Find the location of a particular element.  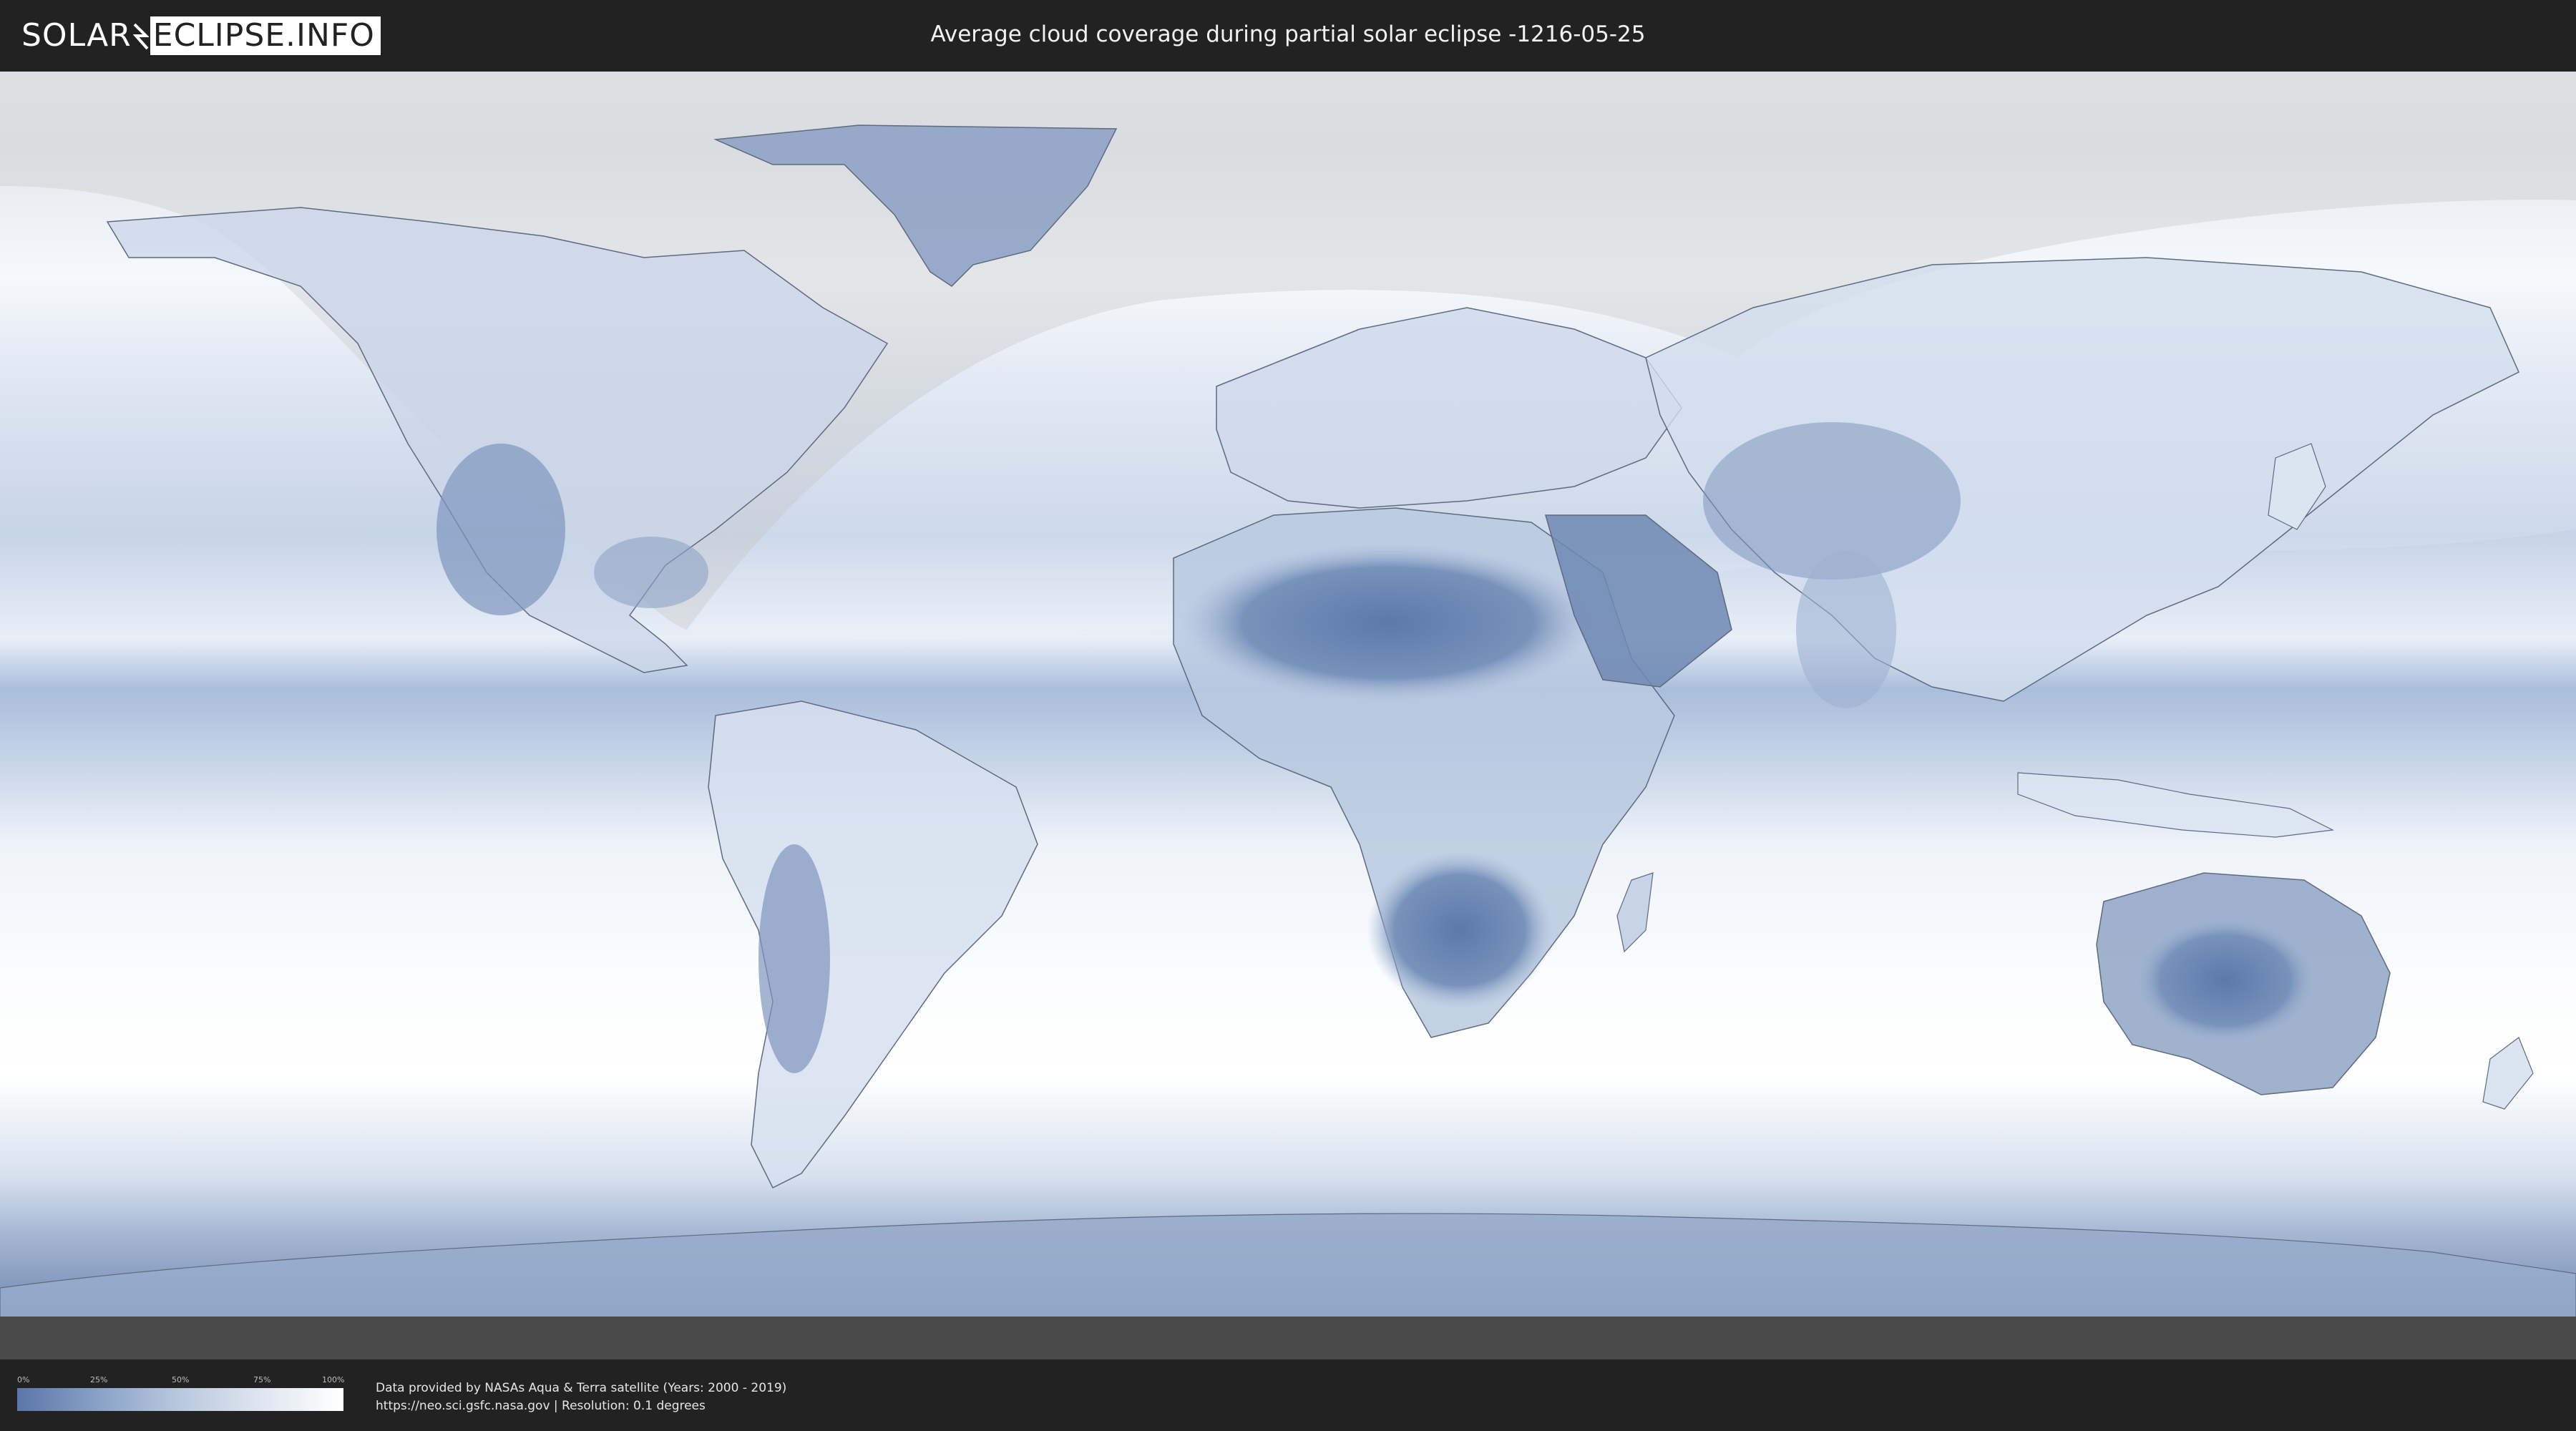

legend-tick-50: 50% is located at coordinates (181, 1379).